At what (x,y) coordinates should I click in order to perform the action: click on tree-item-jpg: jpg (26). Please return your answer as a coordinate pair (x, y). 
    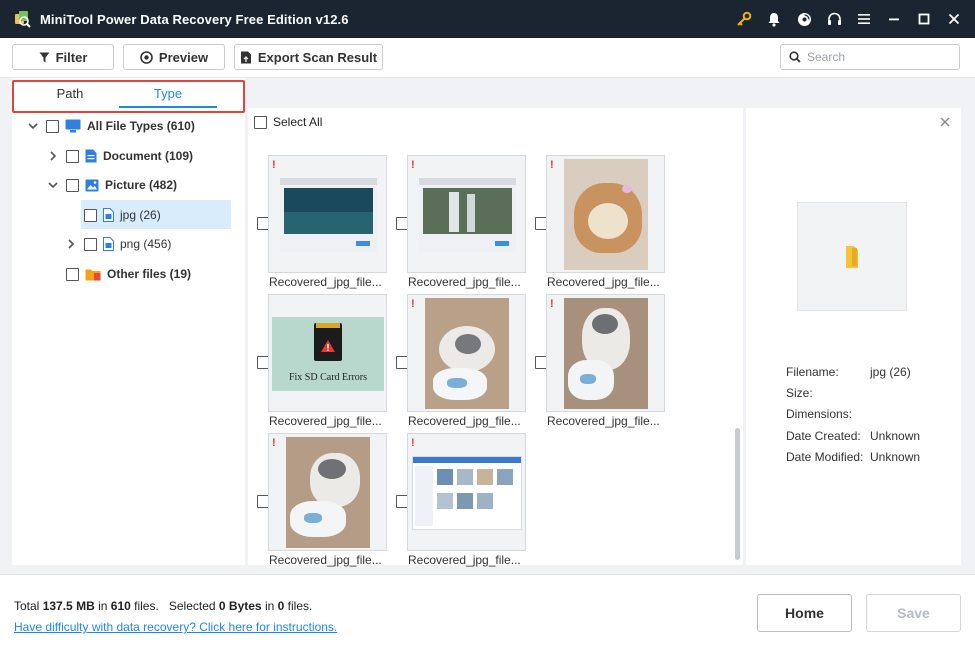
    Looking at the image, I should click on (122, 215).